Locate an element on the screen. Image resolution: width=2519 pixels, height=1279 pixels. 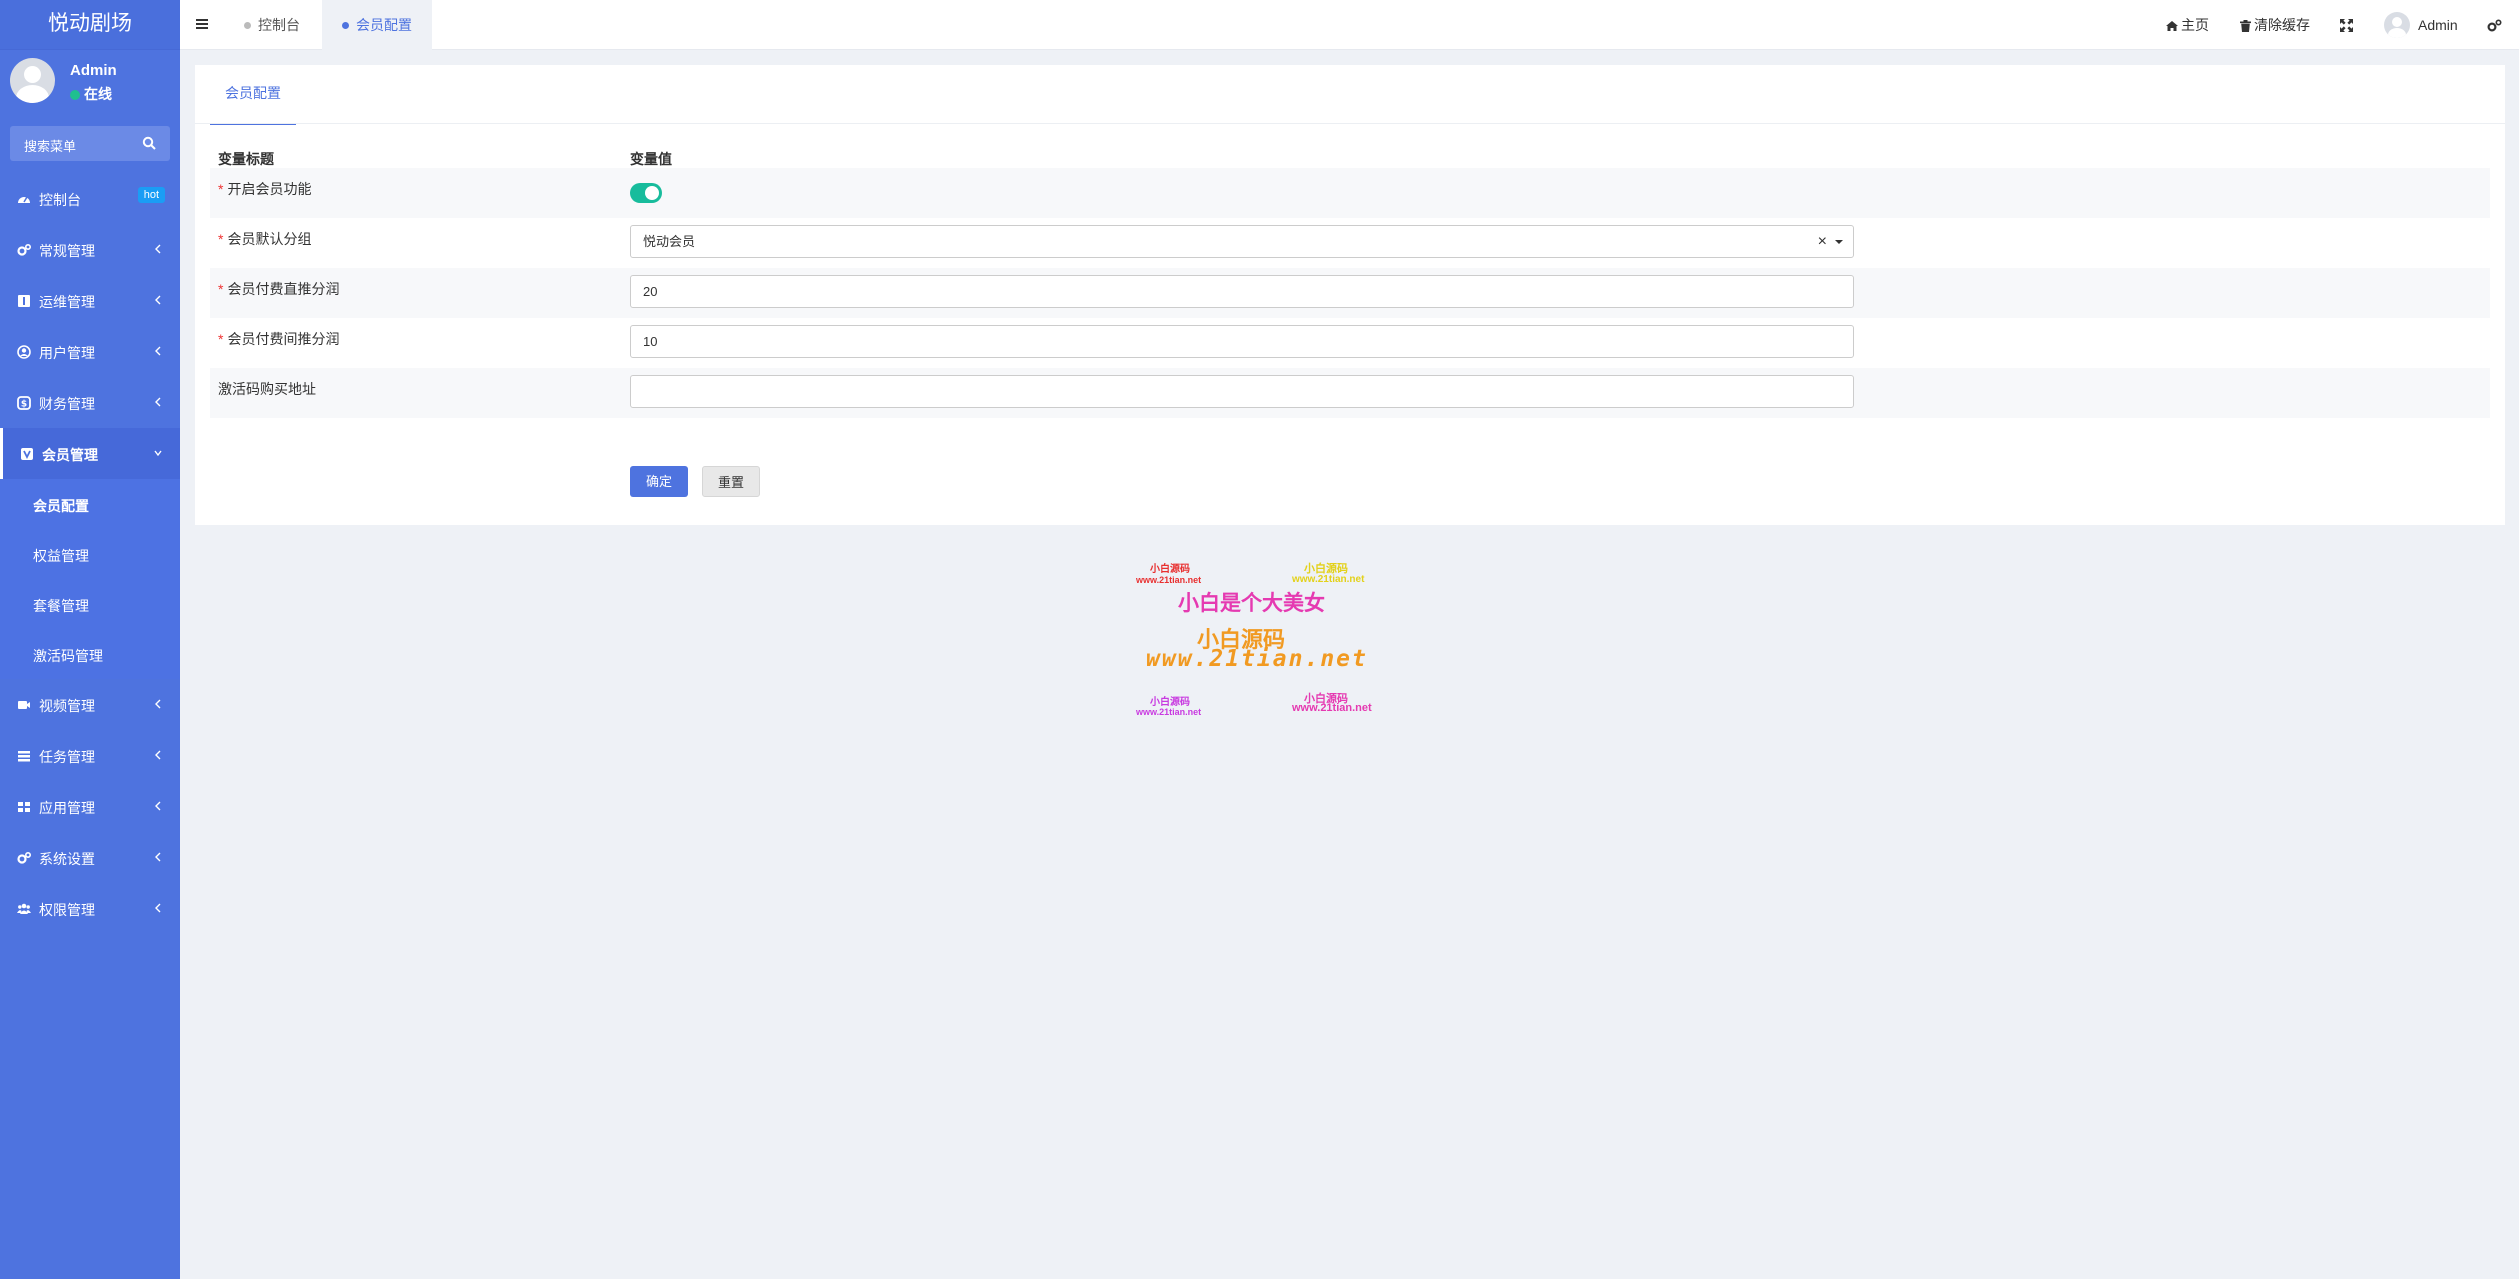
sidebar-item-videos: 视频管理 is located at coordinates (90, 704).